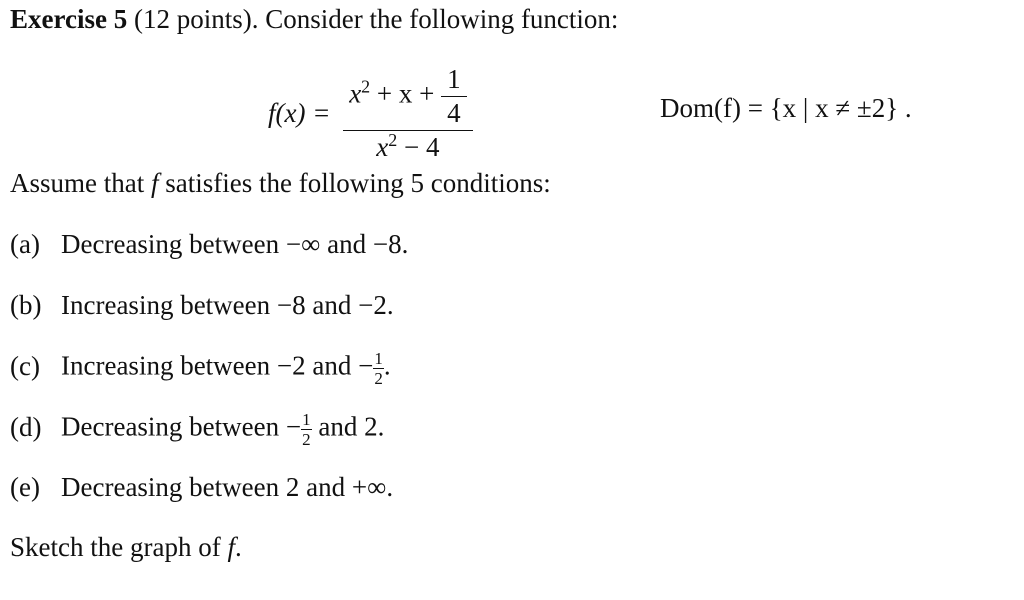 This screenshot has height=600, width=1024. Describe the element at coordinates (202, 305) in the screenshot. I see `condition-b: (b) Increasing between −8 and −2.` at that location.